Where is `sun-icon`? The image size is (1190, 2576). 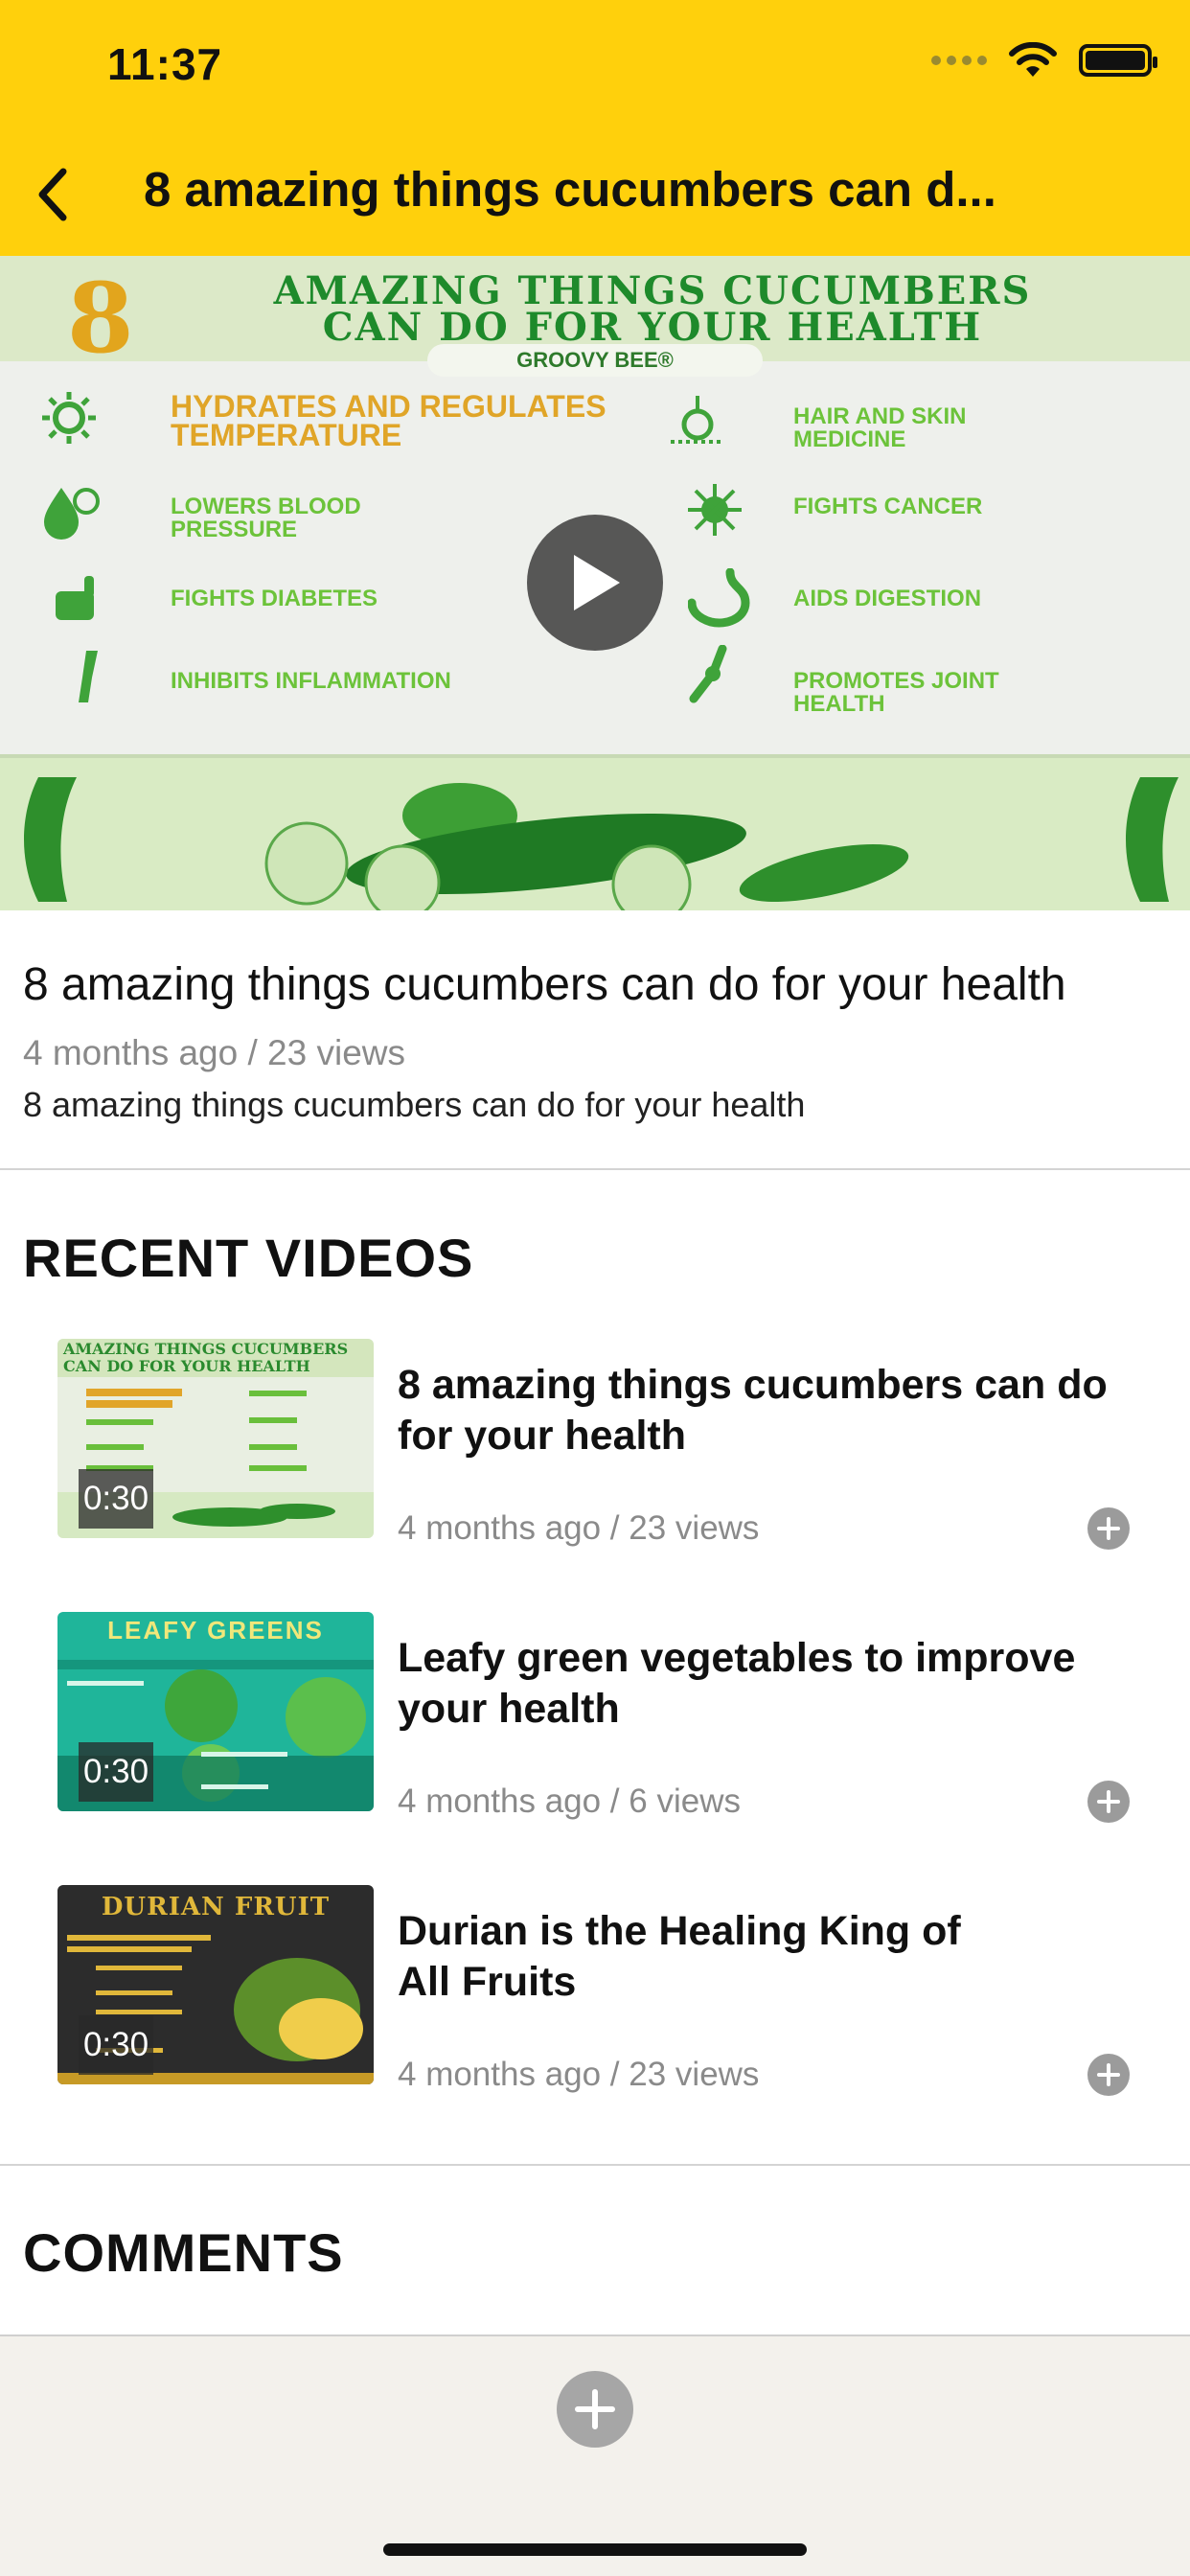
sun-icon is located at coordinates (69, 418).